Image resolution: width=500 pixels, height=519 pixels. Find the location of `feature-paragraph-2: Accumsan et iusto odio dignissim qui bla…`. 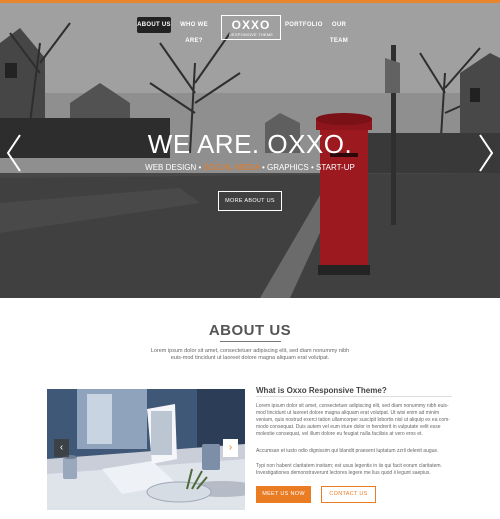

feature-paragraph-2: Accumsan et iusto odio dignissim qui bla… is located at coordinates (347, 451).